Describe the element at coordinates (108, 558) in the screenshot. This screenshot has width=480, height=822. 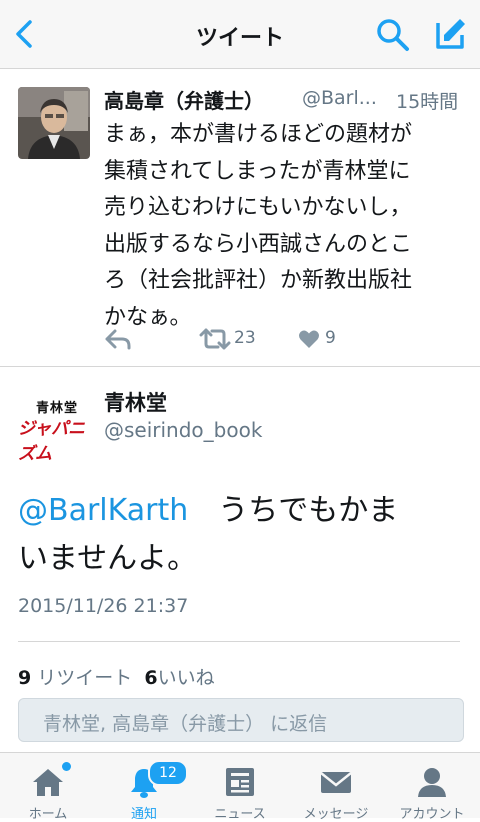
I see `detail-text-line: いませんよ。` at that location.